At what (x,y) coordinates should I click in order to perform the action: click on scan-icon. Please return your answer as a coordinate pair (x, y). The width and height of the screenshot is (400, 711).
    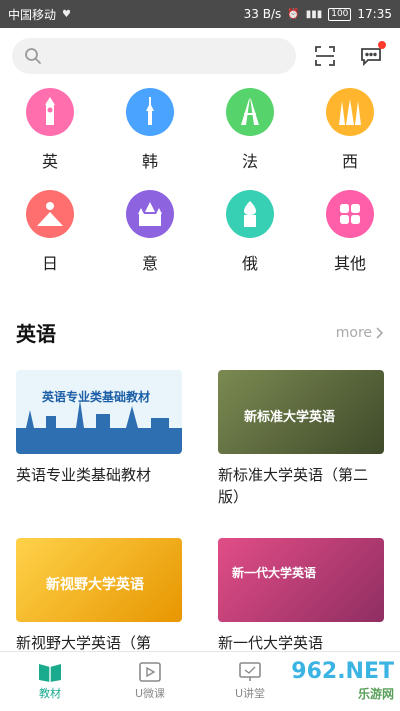
    Looking at the image, I should click on (325, 56).